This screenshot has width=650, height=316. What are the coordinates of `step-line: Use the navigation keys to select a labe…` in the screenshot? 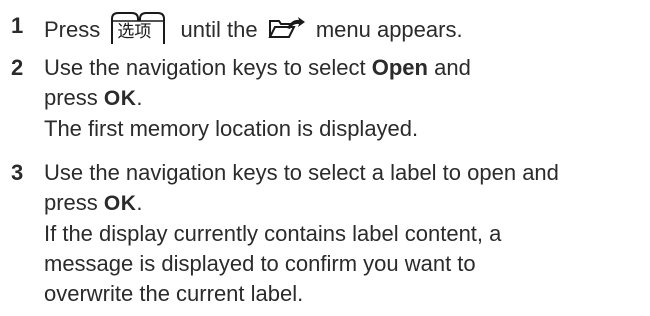 It's located at (301, 172).